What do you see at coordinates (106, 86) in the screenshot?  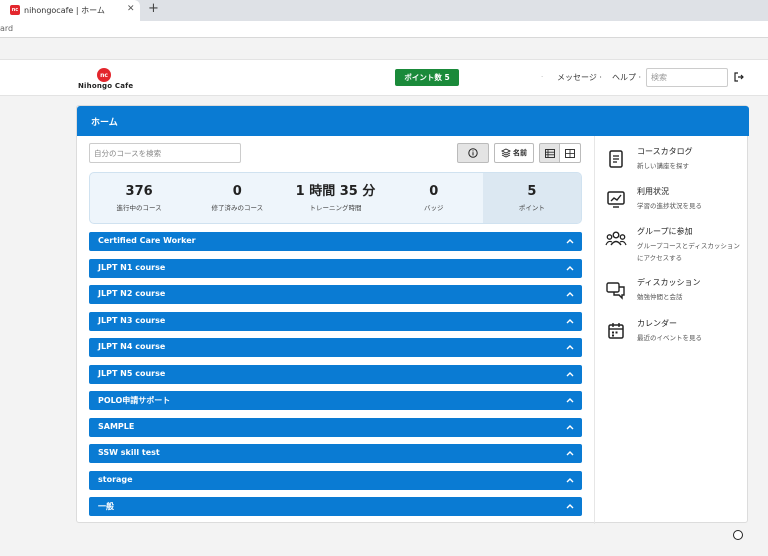 I see `logo-text: Nihongo Cafe` at bounding box center [106, 86].